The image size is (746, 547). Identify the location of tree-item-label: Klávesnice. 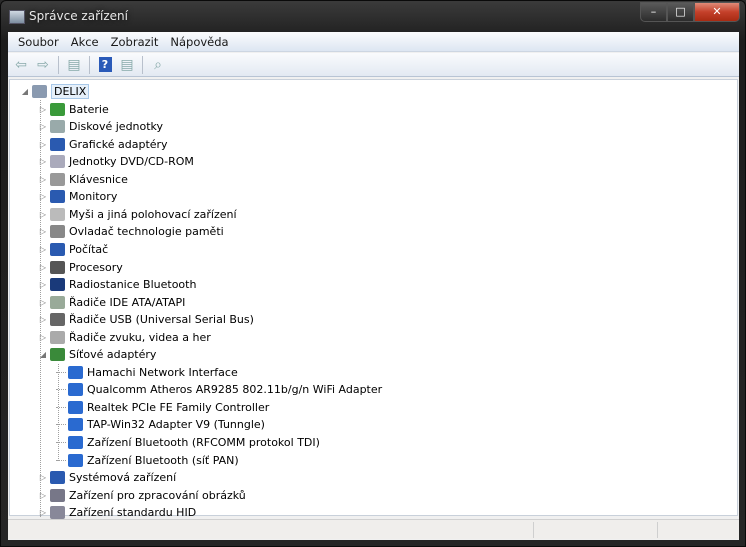
(98, 179).